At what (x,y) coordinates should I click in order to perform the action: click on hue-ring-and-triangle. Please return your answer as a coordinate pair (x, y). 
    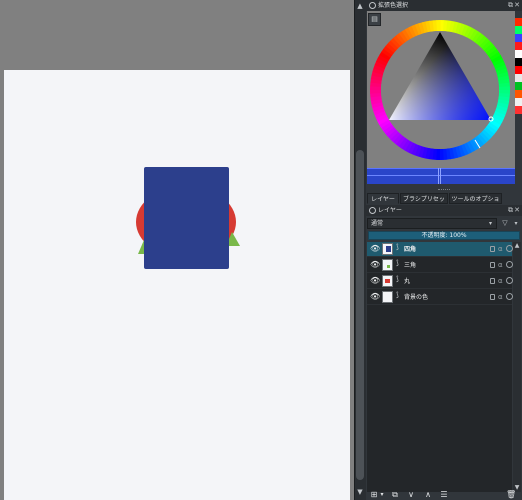
    Looking at the image, I should click on (440, 90).